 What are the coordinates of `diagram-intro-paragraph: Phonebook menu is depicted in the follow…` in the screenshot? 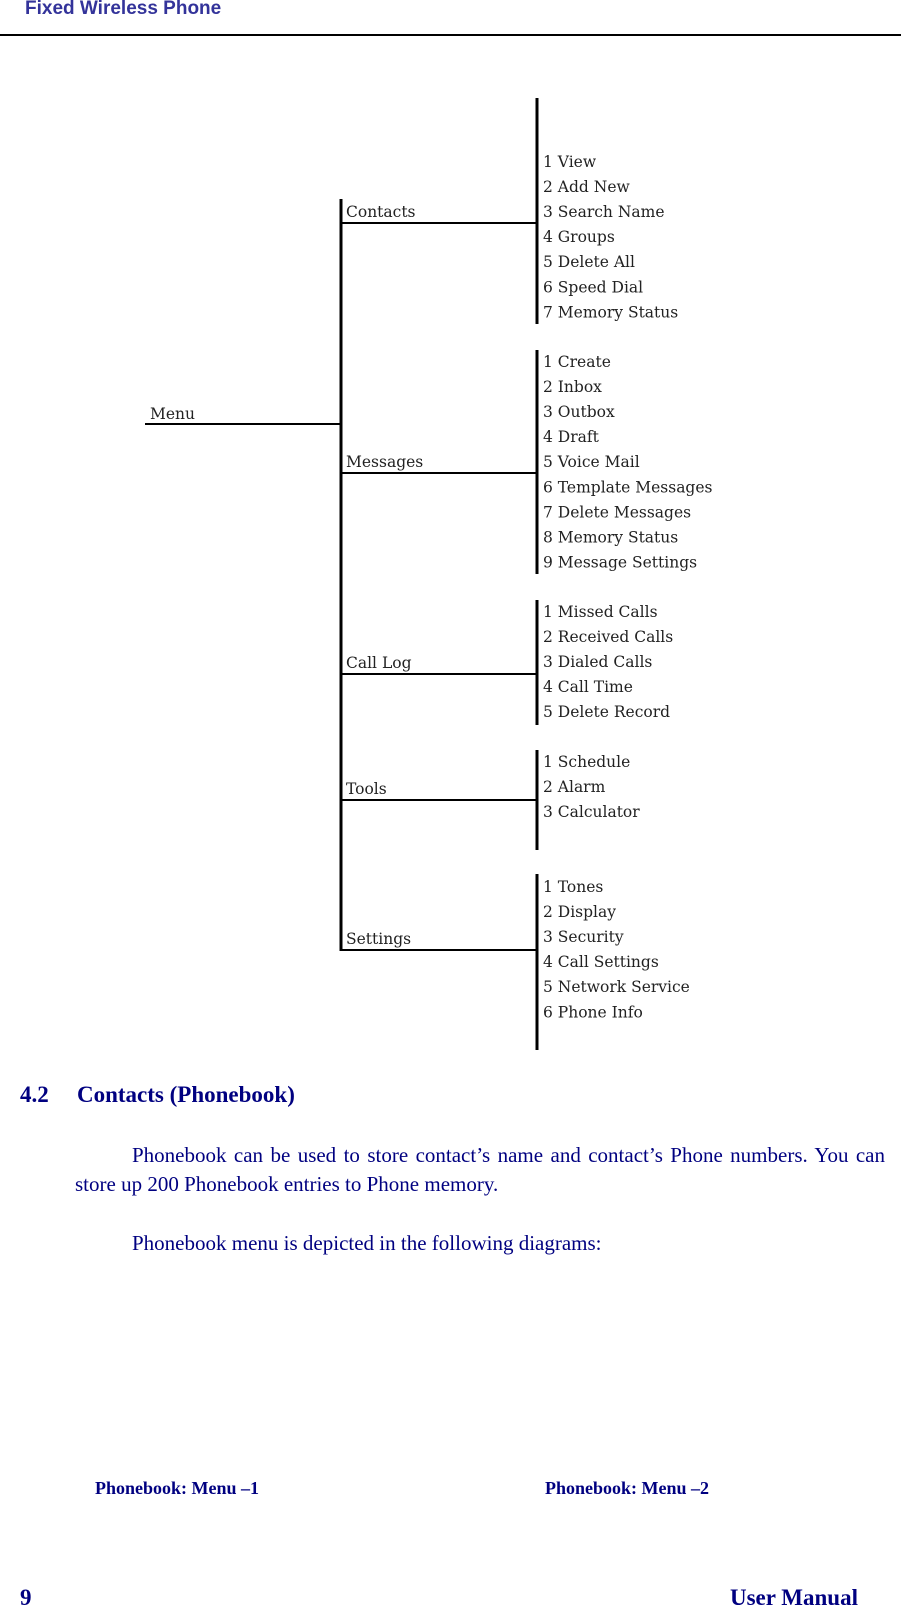 It's located at (367, 1243).